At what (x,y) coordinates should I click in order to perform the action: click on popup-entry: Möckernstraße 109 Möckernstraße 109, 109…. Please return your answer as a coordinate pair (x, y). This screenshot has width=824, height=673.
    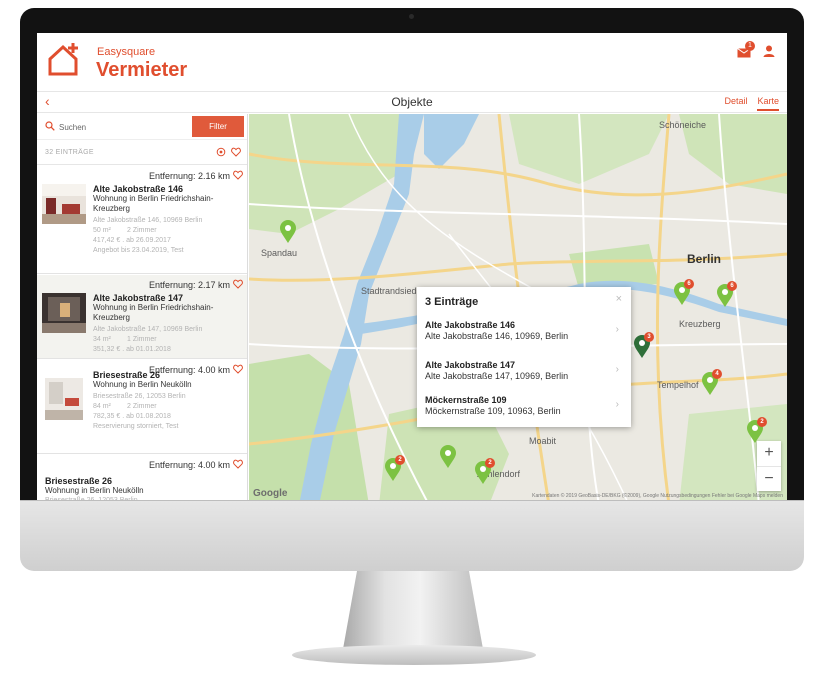
    Looking at the image, I should click on (524, 414).